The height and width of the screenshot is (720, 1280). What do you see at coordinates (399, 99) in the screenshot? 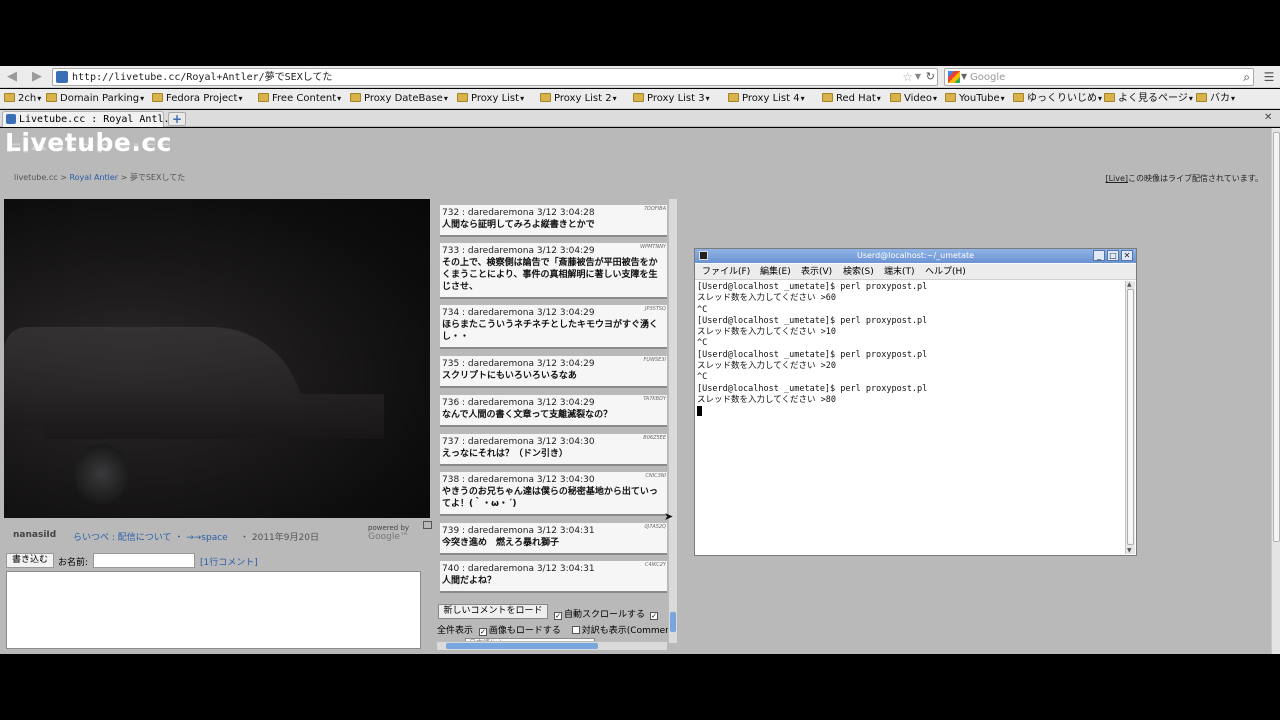
I see `bookmark-folder-proxy-datebase: Proxy DateBase▾` at bounding box center [399, 99].